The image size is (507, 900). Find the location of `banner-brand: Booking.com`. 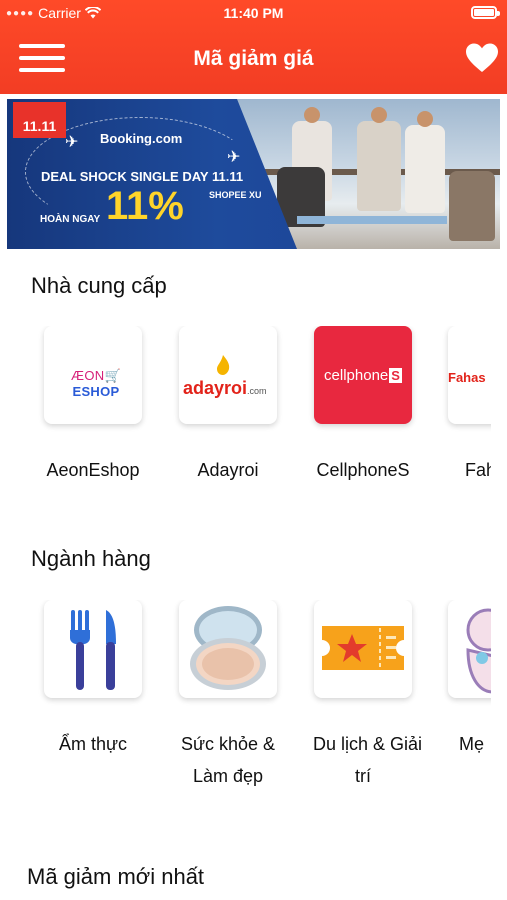

banner-brand: Booking.com is located at coordinates (141, 138).